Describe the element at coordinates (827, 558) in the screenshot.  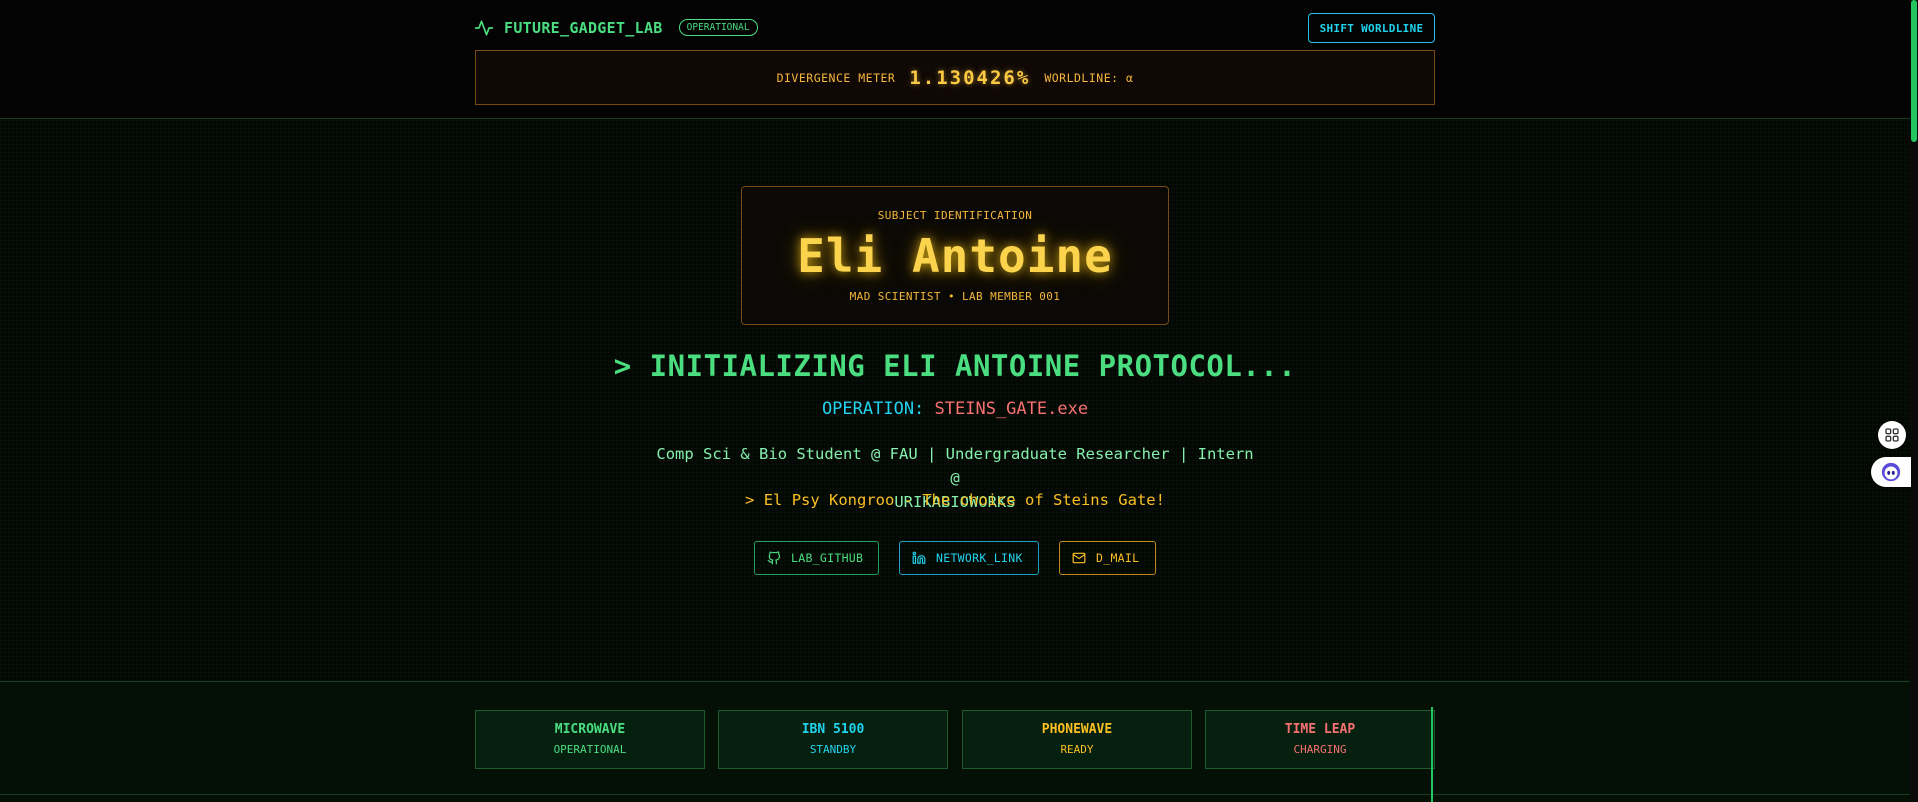
I see `github-link-label: LAB_GITHUB` at that location.